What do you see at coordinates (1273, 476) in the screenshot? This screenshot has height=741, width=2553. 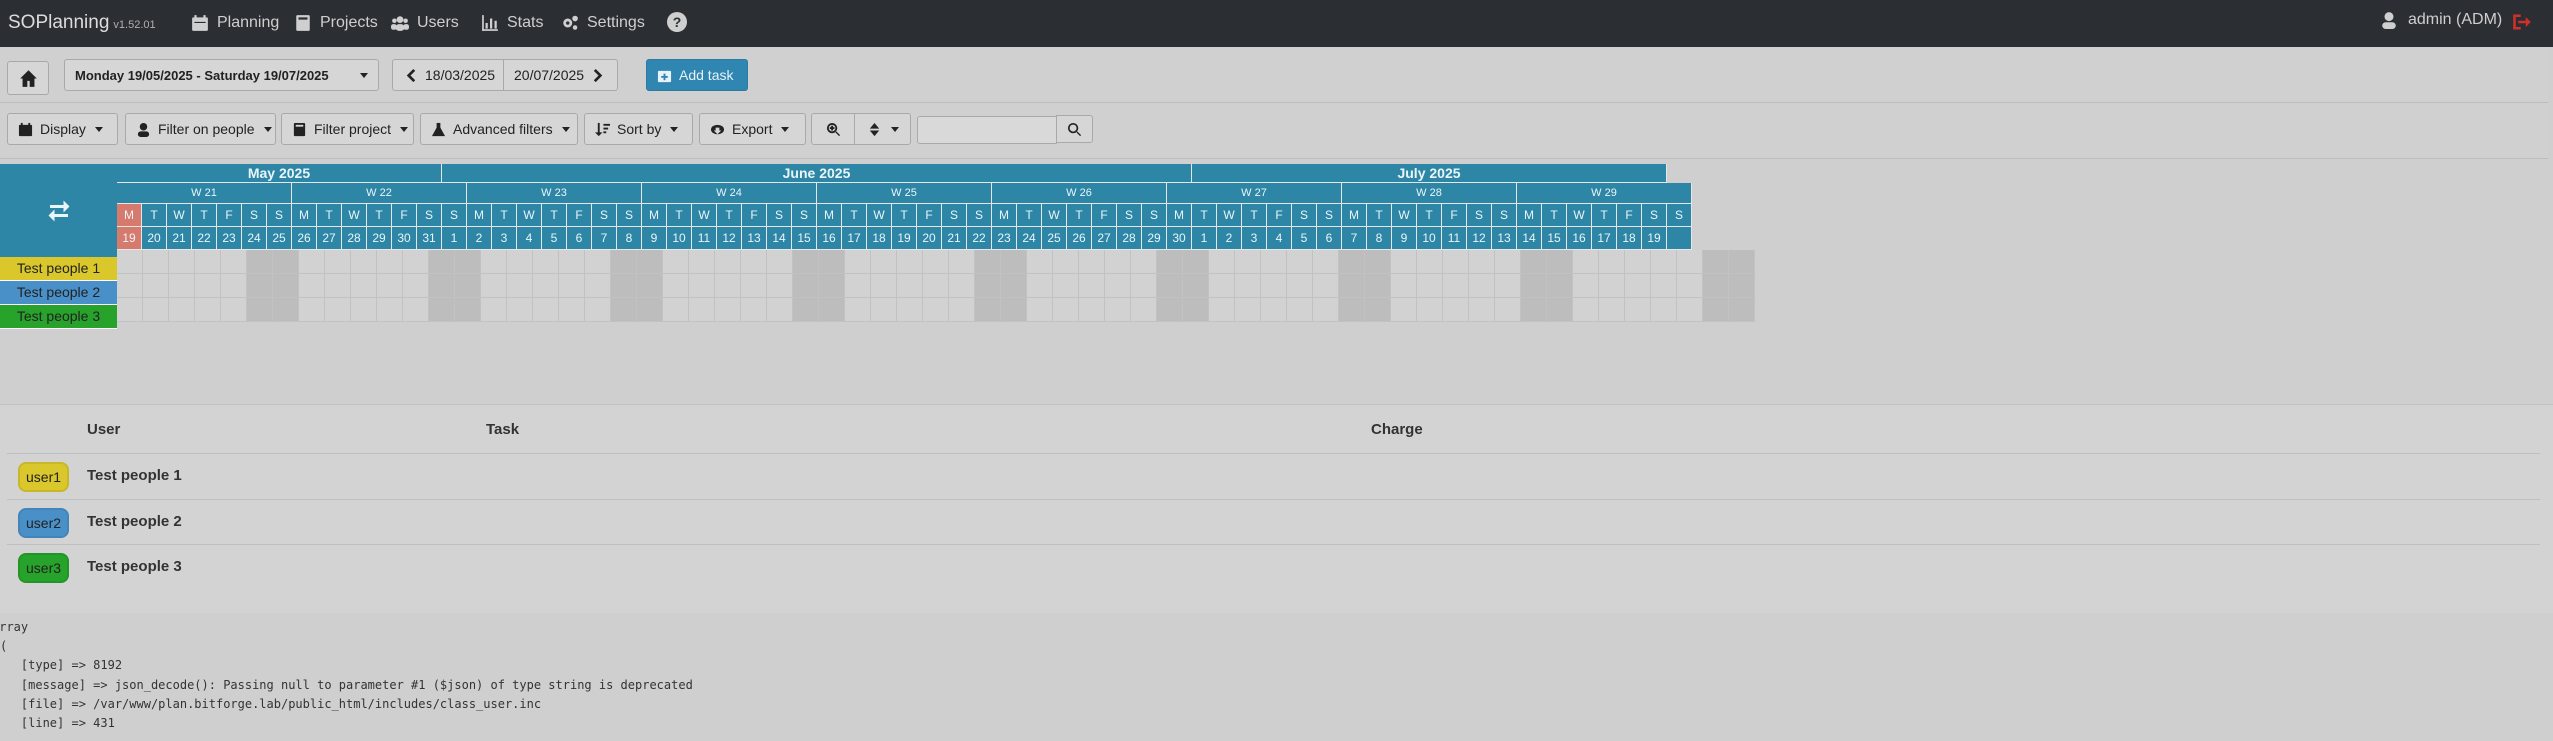 I see `table-row: user1 Test people 1` at bounding box center [1273, 476].